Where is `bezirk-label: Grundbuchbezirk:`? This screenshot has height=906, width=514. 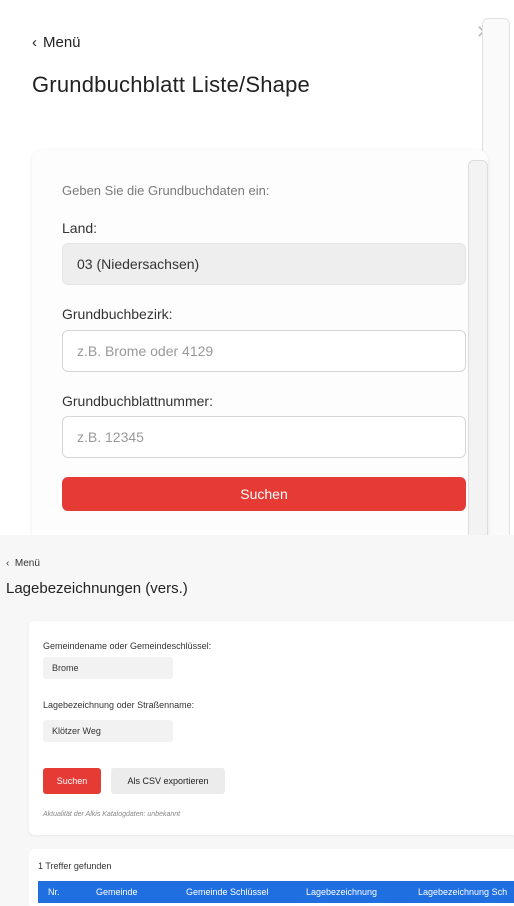
bezirk-label: Grundbuchbezirk: is located at coordinates (117, 314).